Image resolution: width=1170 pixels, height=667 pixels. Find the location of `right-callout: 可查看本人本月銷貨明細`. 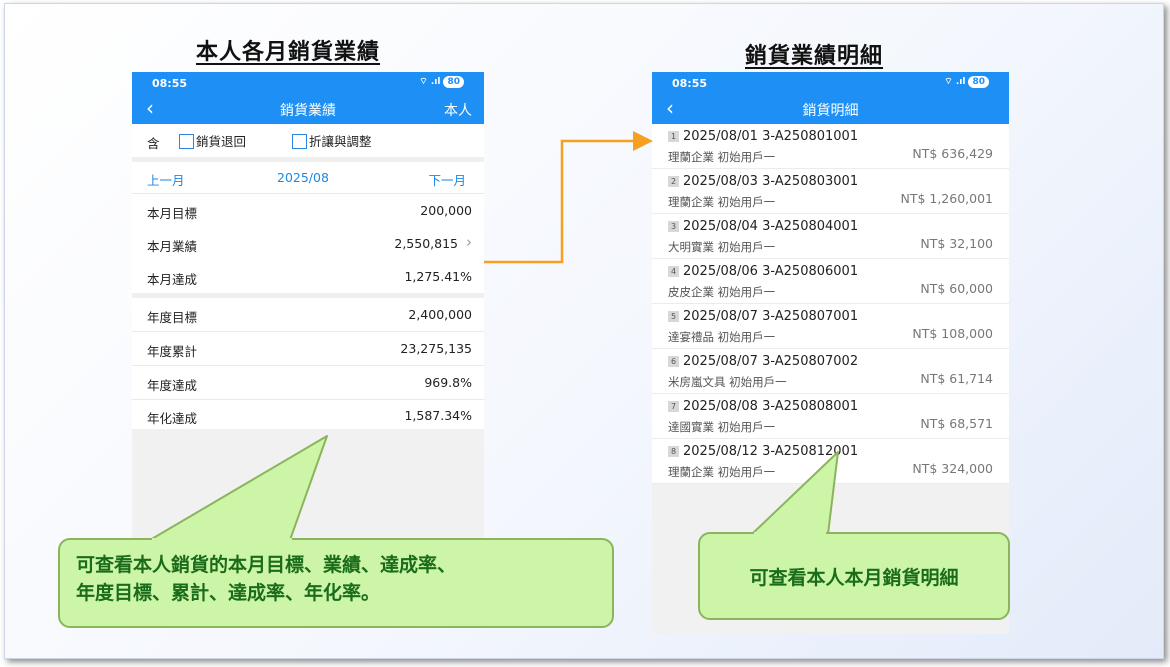

right-callout: 可查看本人本月銷貨明細 is located at coordinates (854, 576).